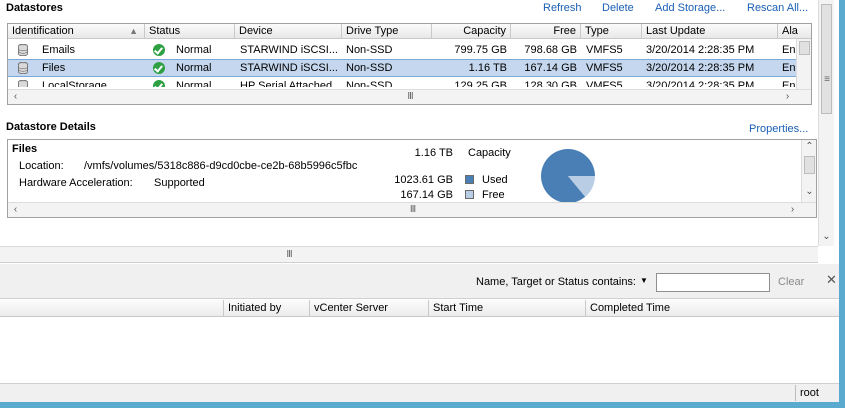  Describe the element at coordinates (713, 282) in the screenshot. I see `filter-input` at that location.